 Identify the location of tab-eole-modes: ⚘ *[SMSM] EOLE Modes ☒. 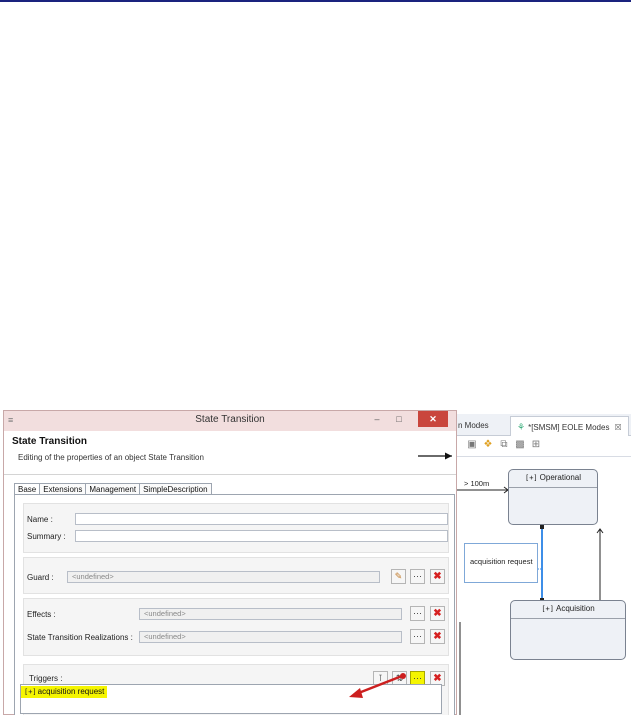
(569, 426).